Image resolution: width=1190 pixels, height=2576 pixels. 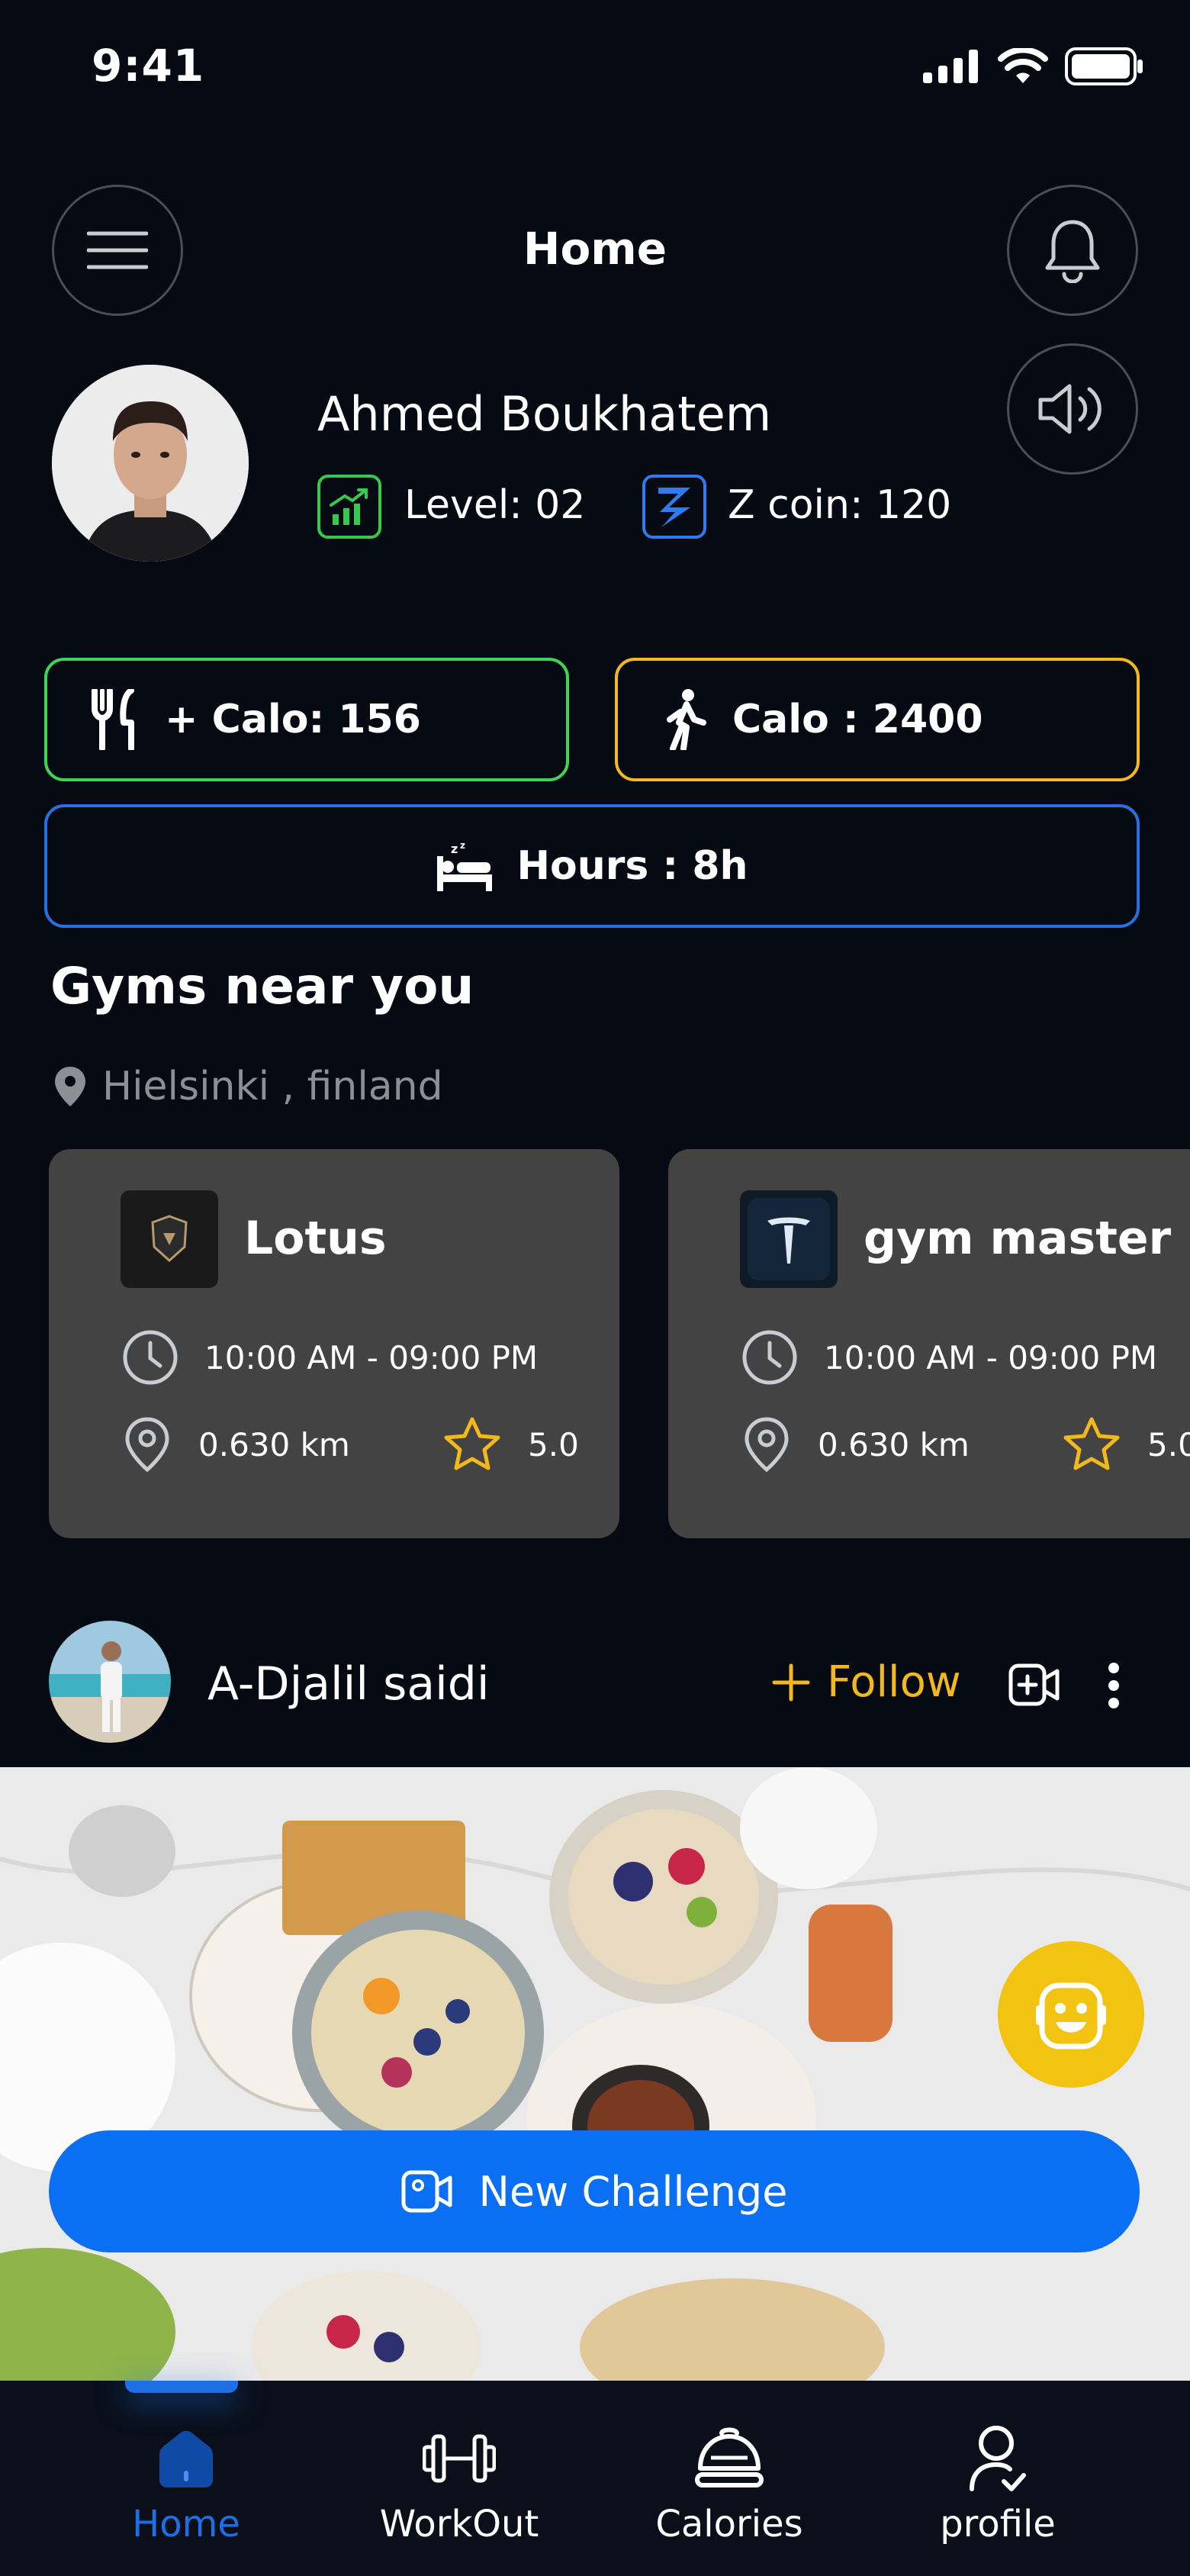 I want to click on battery-icon, so click(x=1104, y=66).